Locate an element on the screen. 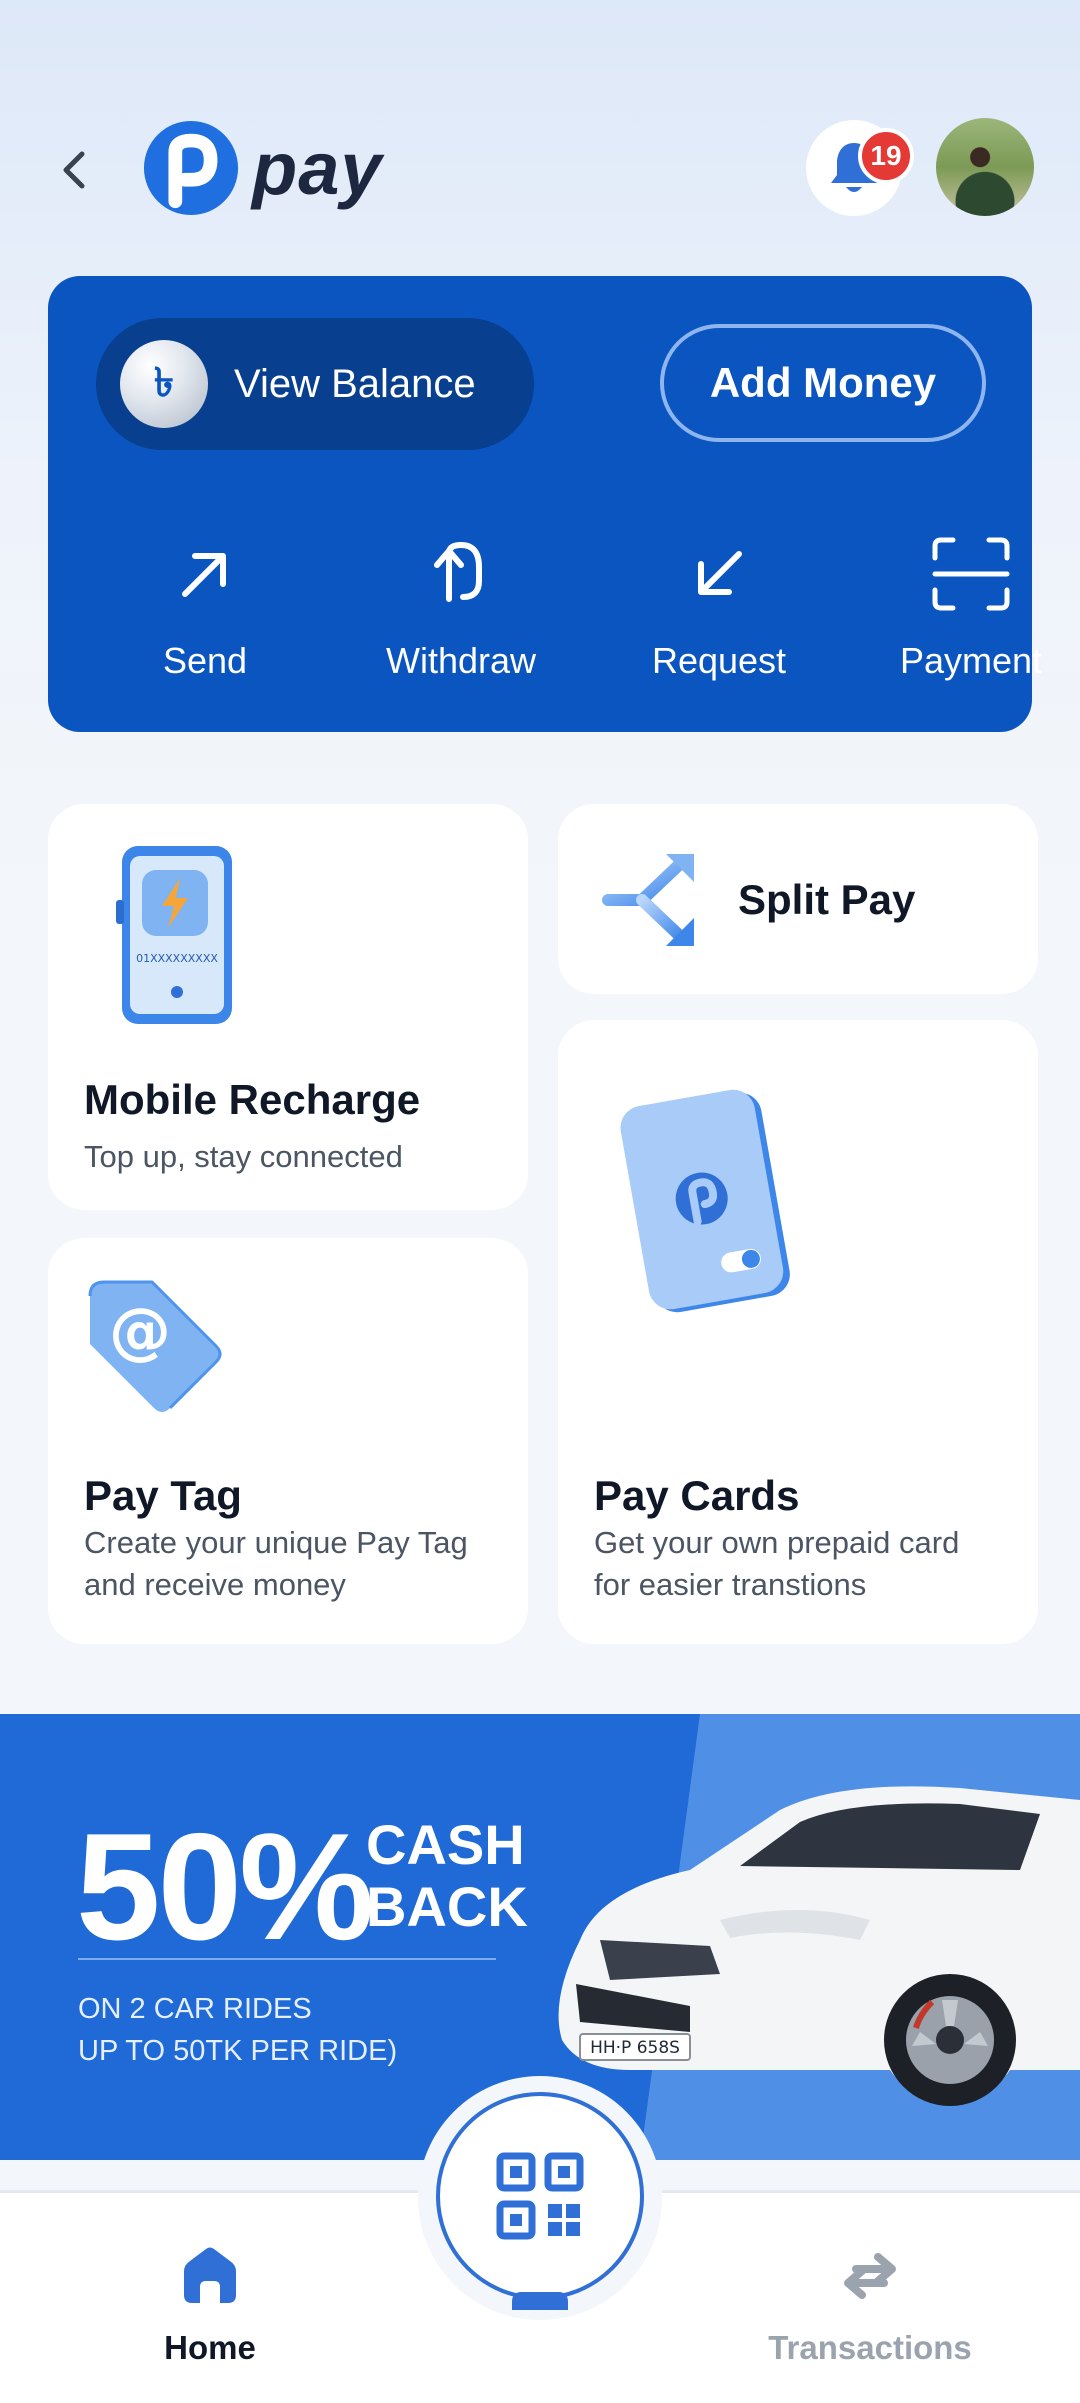 Image resolution: width=1080 pixels, height=2403 pixels. header: pay 19 is located at coordinates (540, 130).